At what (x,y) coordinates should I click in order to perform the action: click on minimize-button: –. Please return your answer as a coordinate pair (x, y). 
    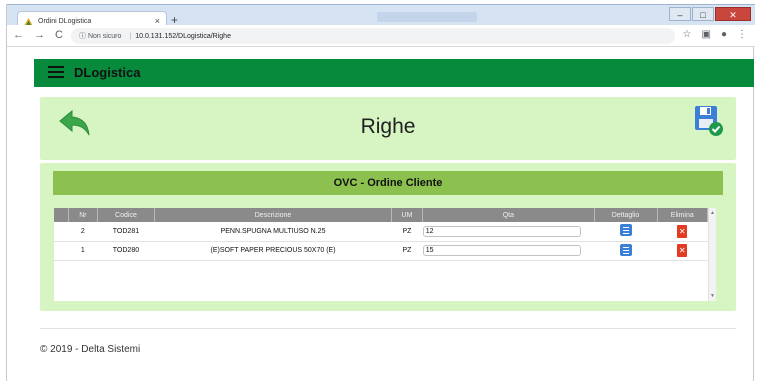
    Looking at the image, I should click on (680, 14).